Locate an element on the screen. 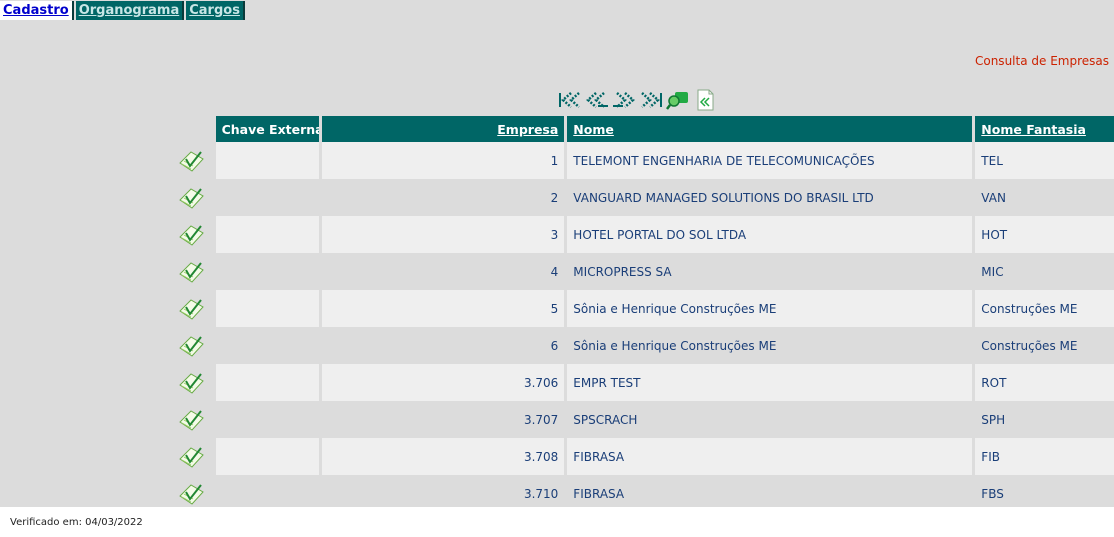 This screenshot has width=1114, height=537. table-row: 3 HOTEL PORTAL DO SOL LTDA HOT is located at coordinates (641, 234).